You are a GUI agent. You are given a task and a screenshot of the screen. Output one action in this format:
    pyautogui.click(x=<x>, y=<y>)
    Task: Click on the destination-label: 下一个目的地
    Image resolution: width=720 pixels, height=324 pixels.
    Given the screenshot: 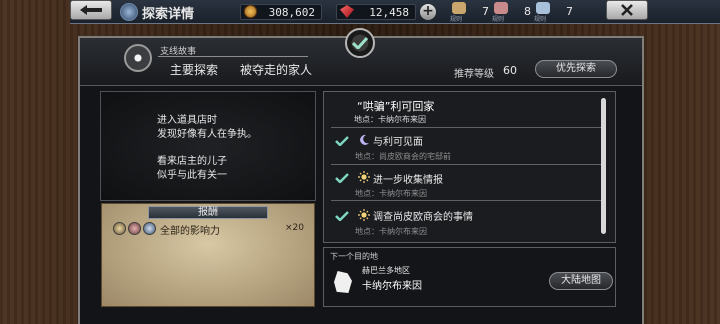 What is the action you would take?
    pyautogui.click(x=354, y=256)
    